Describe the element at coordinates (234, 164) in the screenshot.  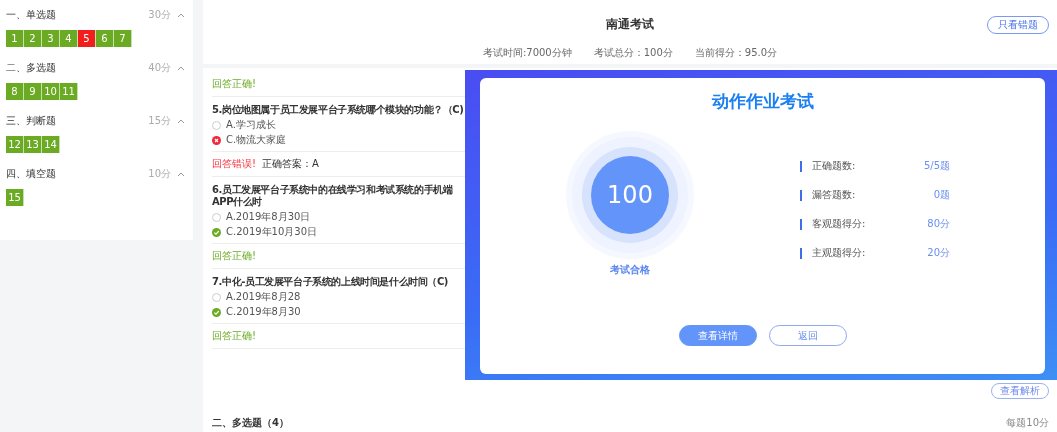
I see `answer-status: 回答错误!` at that location.